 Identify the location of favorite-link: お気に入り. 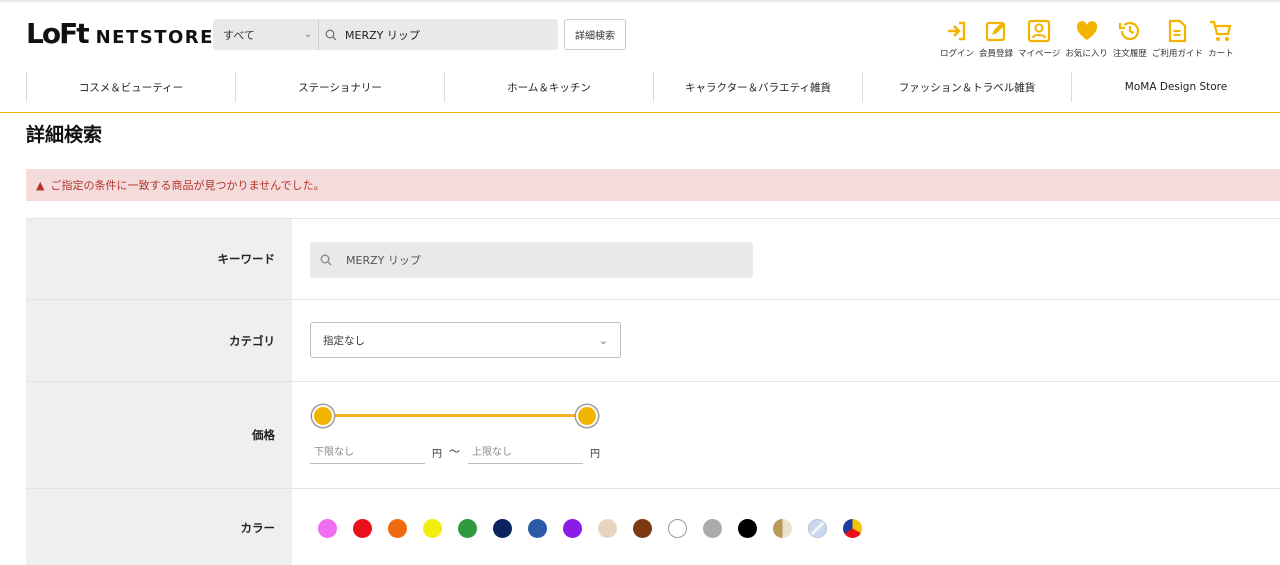
(1086, 38).